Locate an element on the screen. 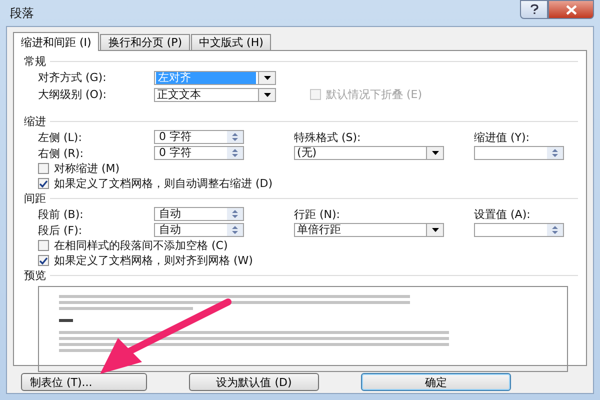 The height and width of the screenshot is (400, 600). field-label: 段后 (F): is located at coordinates (61, 230).